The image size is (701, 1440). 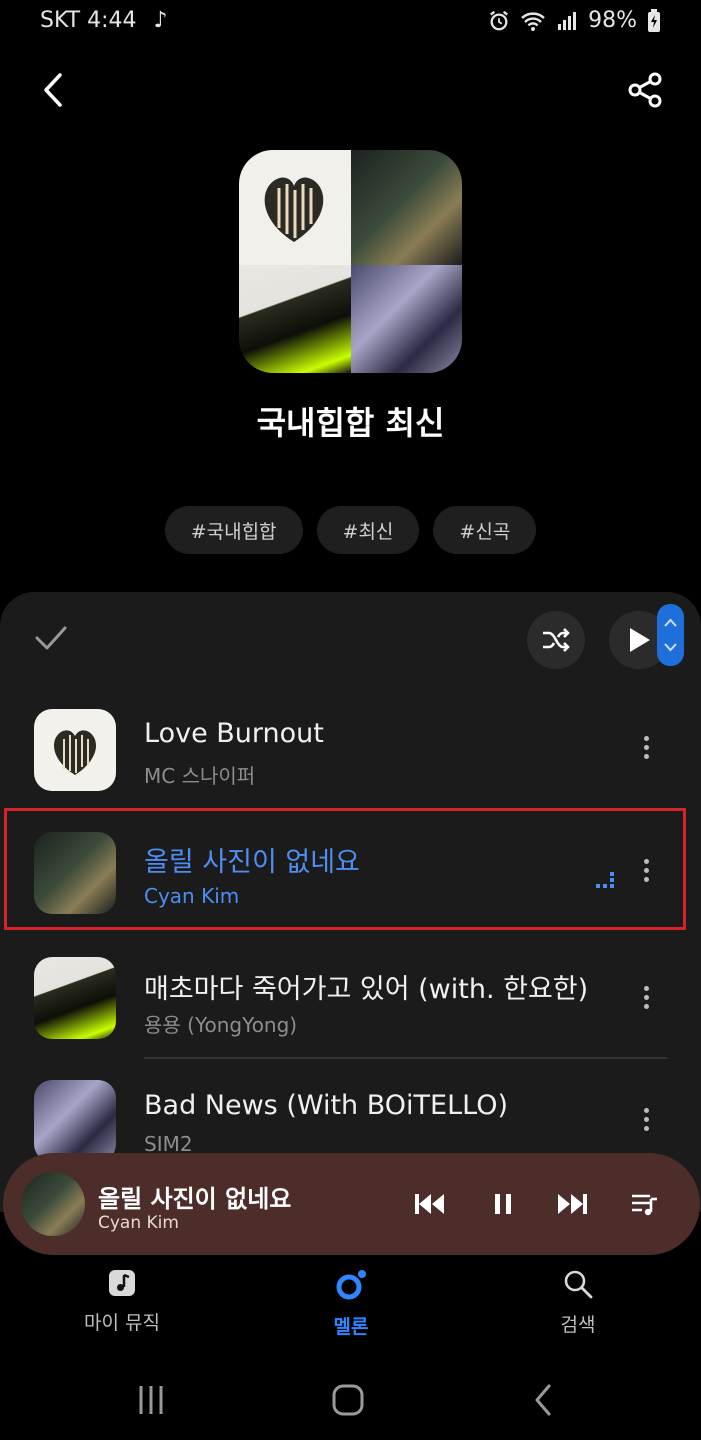 What do you see at coordinates (366, 989) in the screenshot?
I see `song-title: 매초마다 죽어가고 있어 (with. 한요한)` at bounding box center [366, 989].